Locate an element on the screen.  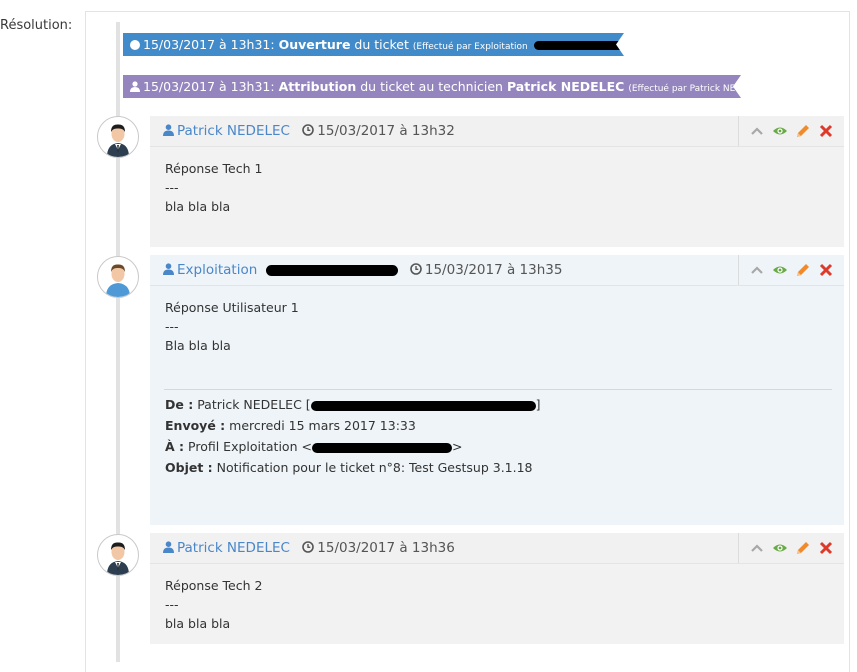
mail-sent-label: Envoyé : is located at coordinates (195, 425).